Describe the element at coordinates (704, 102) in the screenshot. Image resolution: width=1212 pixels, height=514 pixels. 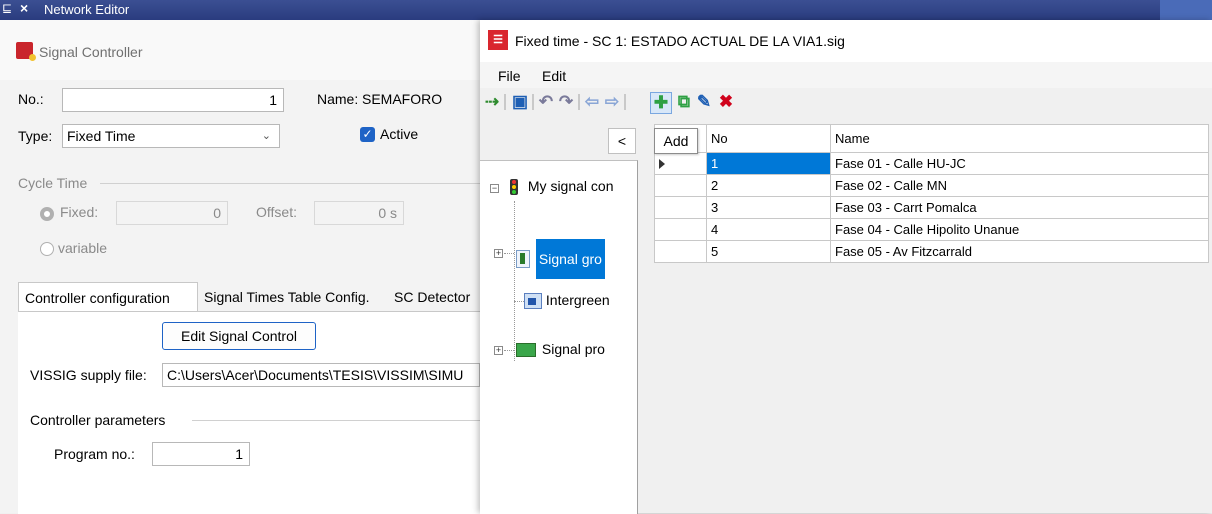
I see `edit-pencil-icon: ✎` at that location.